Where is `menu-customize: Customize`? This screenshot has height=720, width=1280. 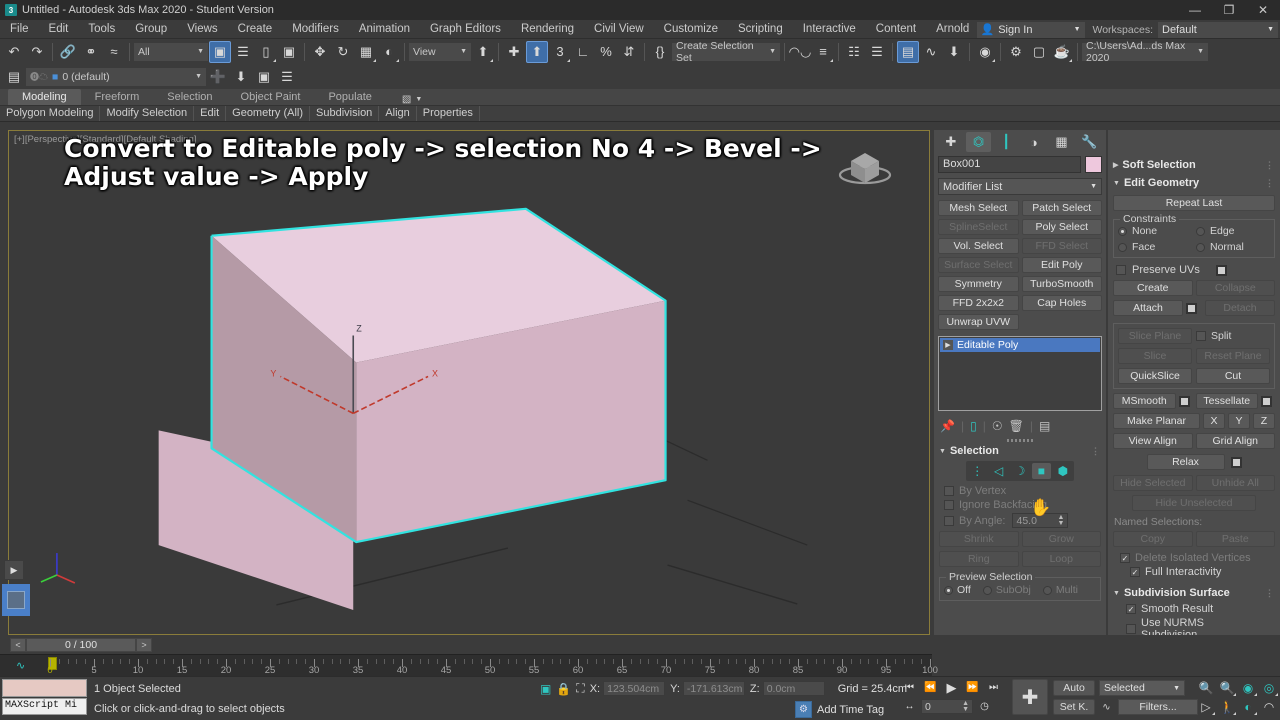 menu-customize: Customize is located at coordinates (691, 29).